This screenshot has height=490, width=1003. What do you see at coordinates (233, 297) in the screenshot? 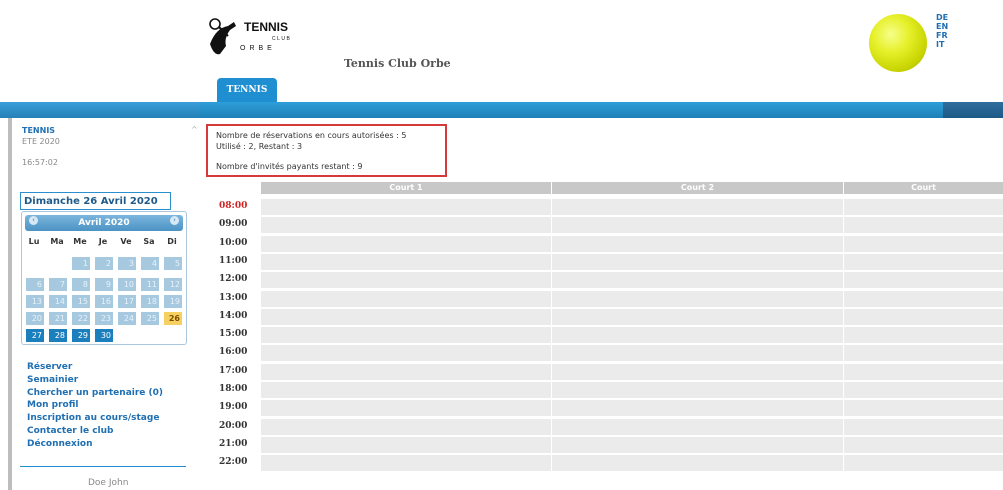
I see `time-label: 13:00` at bounding box center [233, 297].